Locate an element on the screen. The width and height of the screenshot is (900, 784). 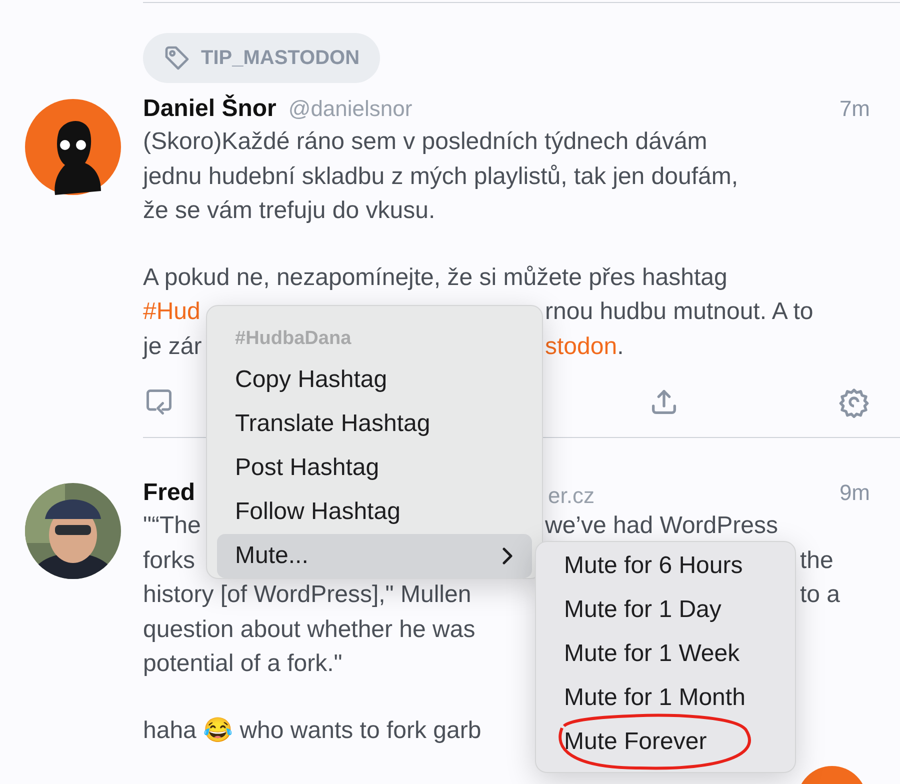
post-text: (Skoro)Každé ráno sem v posledních týdnech dávám is located at coordinates (425, 141).